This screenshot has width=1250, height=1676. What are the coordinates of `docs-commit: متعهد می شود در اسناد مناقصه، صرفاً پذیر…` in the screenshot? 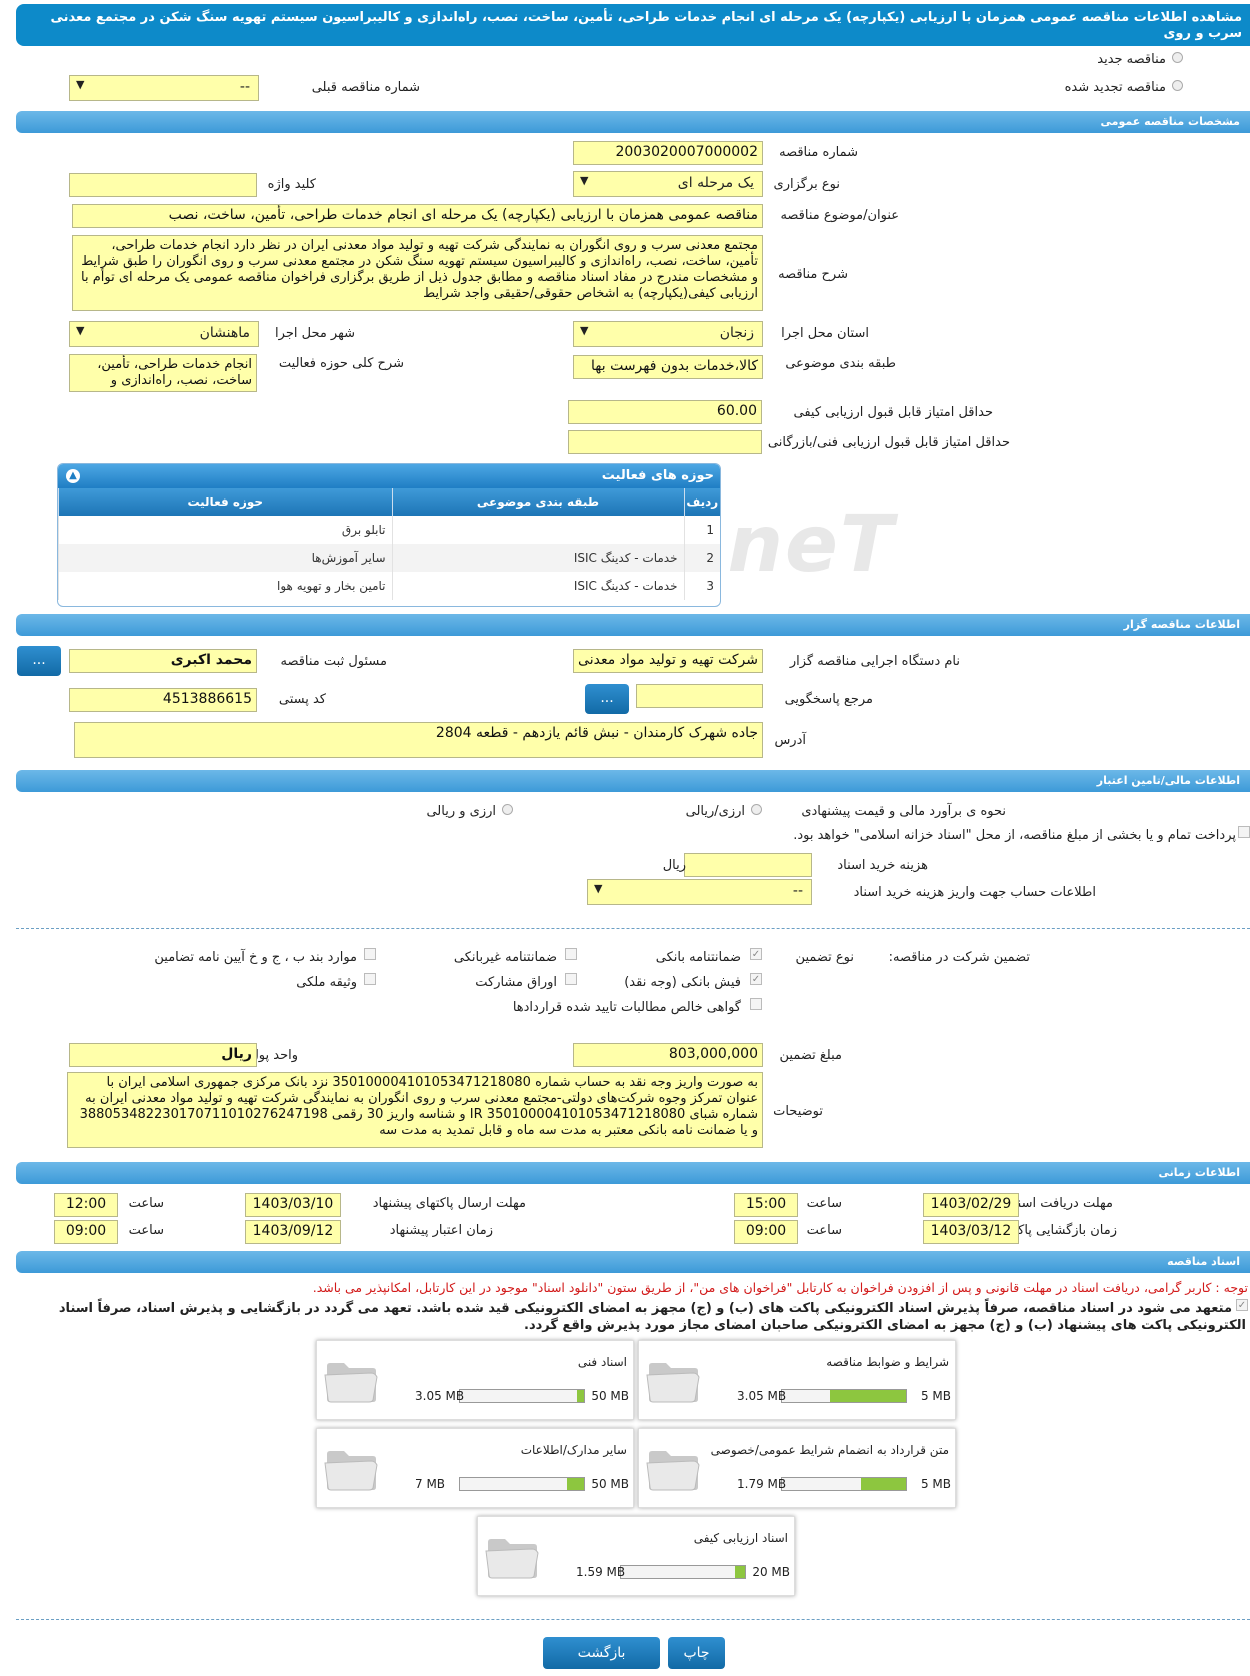 It's located at (652, 1317).